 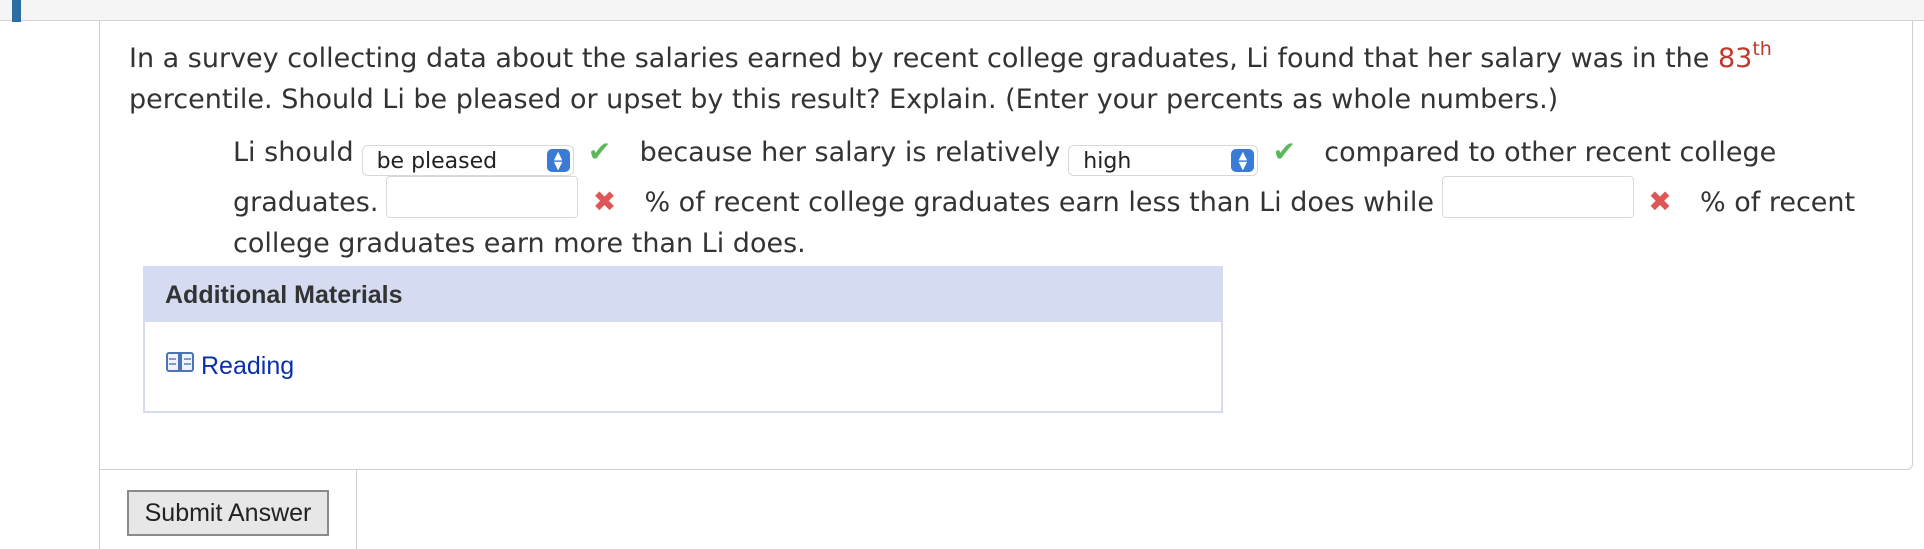 What do you see at coordinates (181, 363) in the screenshot?
I see `book-icon` at bounding box center [181, 363].